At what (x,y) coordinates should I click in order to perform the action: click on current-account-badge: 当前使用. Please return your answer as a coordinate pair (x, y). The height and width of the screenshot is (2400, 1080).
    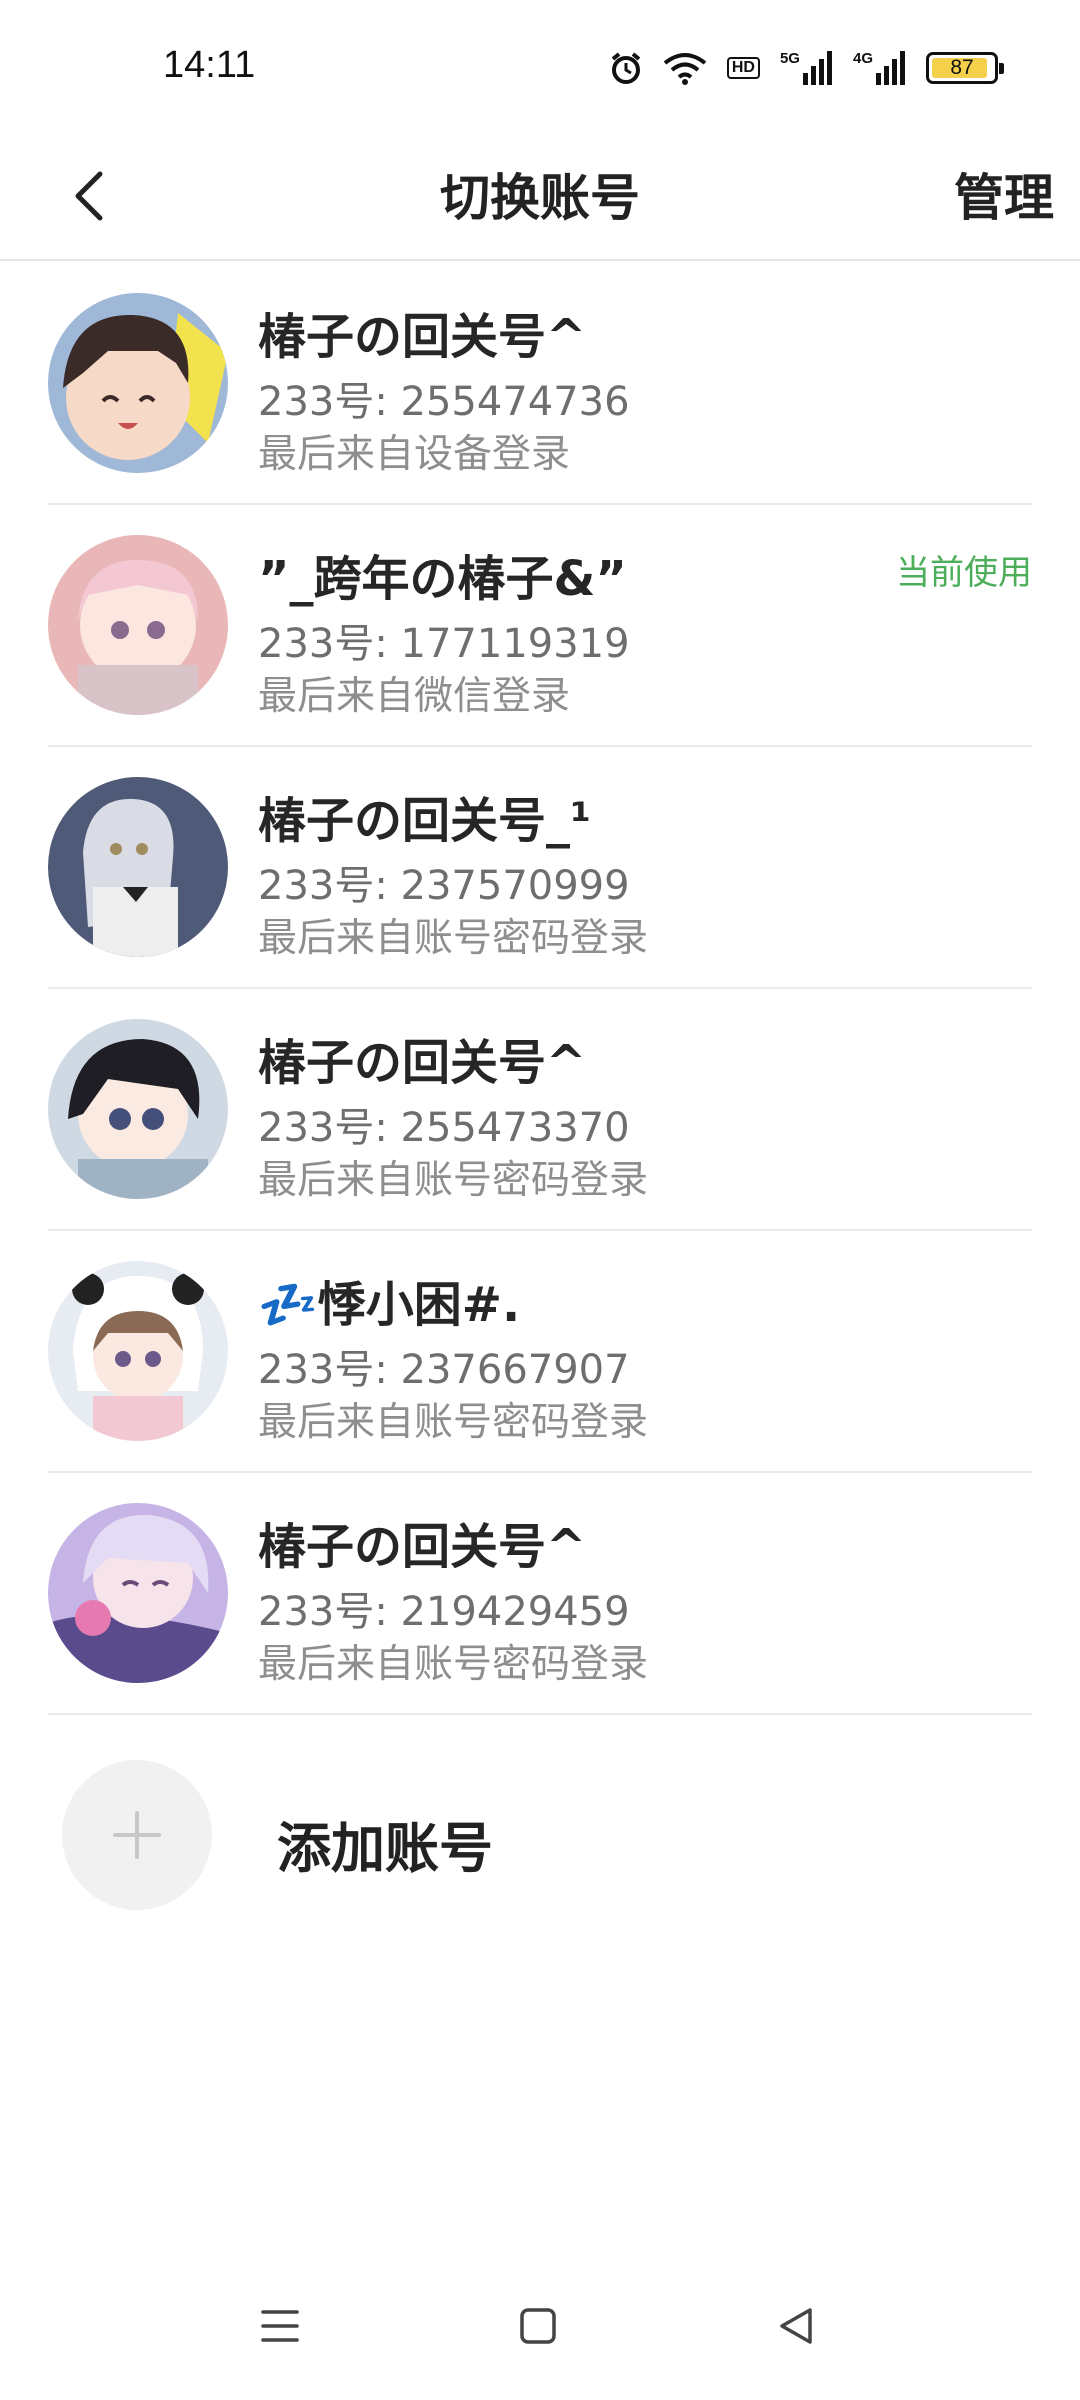
    Looking at the image, I should click on (964, 573).